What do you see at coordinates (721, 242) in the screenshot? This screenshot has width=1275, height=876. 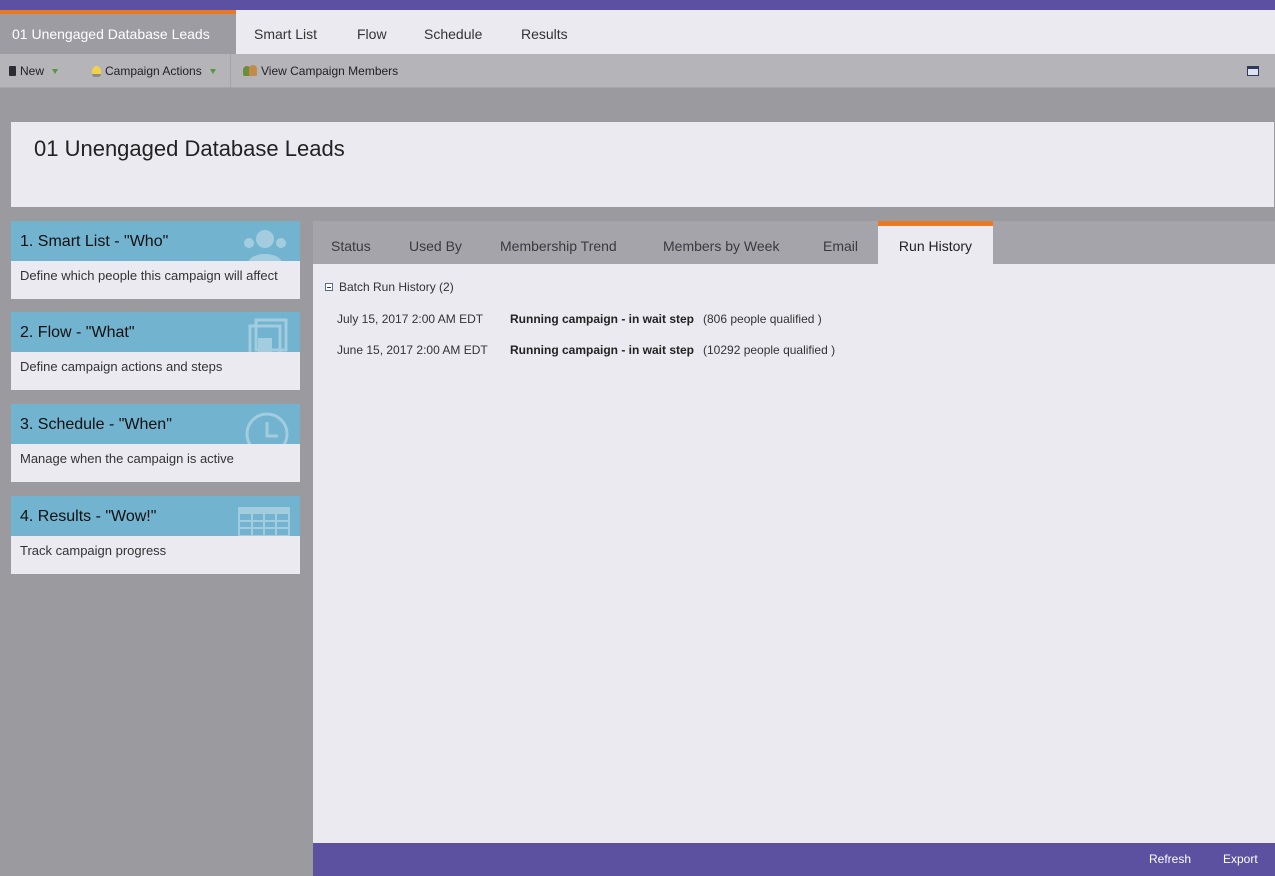 I see `tab-members-by-week: Members by Week` at bounding box center [721, 242].